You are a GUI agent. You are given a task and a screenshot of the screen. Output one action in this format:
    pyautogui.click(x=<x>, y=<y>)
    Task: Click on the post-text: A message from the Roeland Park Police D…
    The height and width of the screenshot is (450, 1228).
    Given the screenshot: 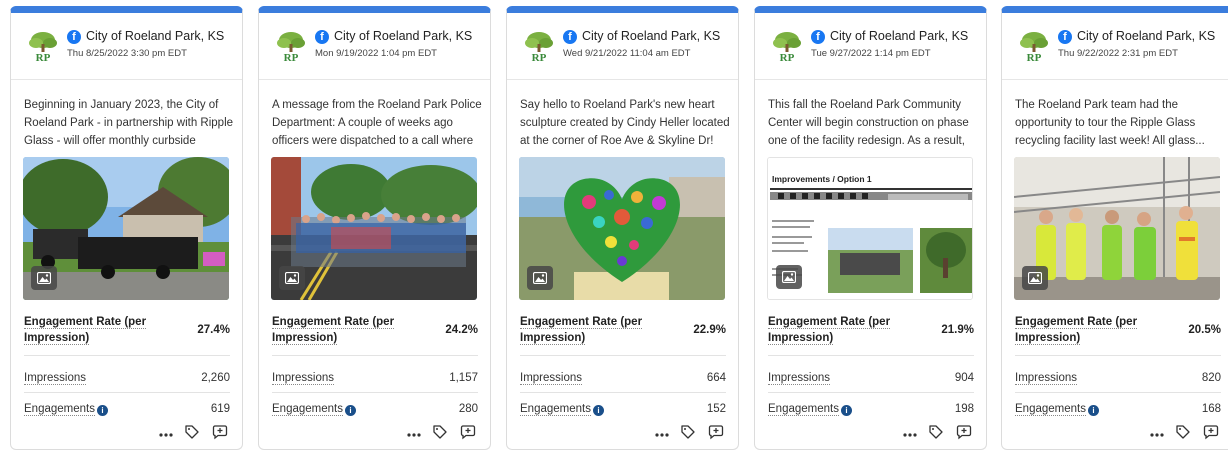 What is the action you would take?
    pyautogui.click(x=377, y=123)
    